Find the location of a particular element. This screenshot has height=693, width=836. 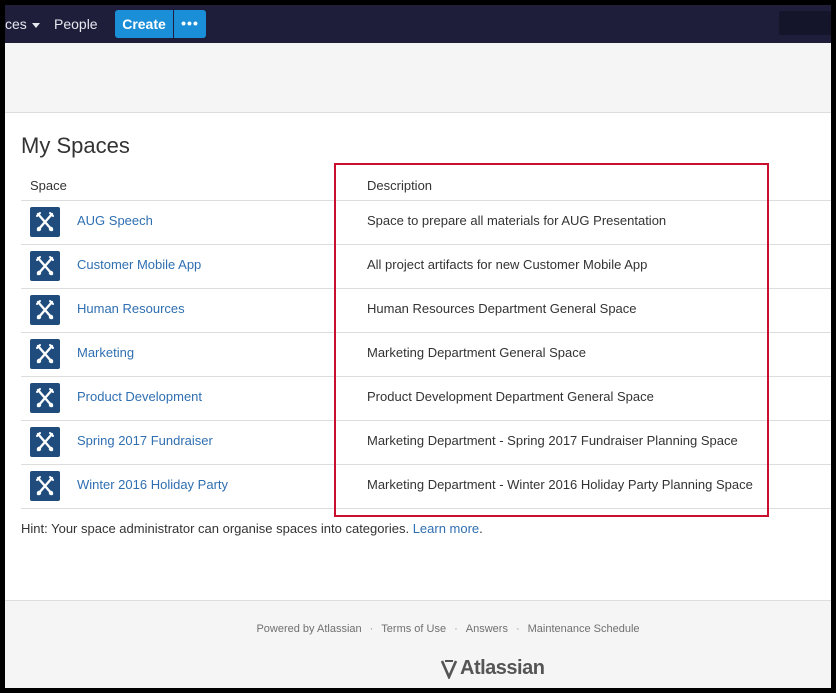

atlassian-logo: Atlassian is located at coordinates (492, 670).